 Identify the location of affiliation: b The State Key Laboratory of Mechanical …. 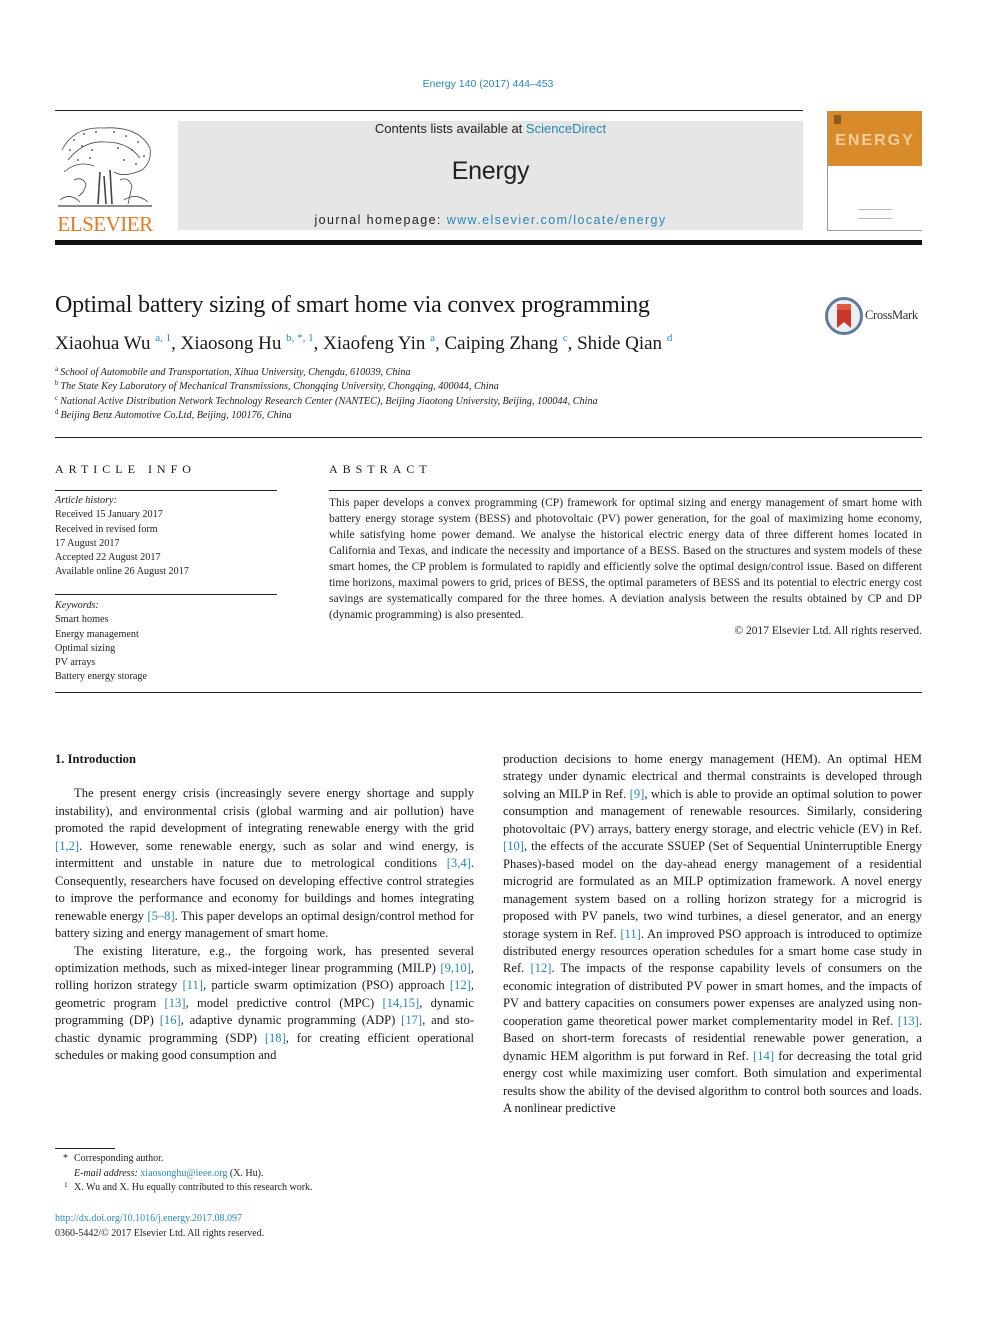
(485, 387).